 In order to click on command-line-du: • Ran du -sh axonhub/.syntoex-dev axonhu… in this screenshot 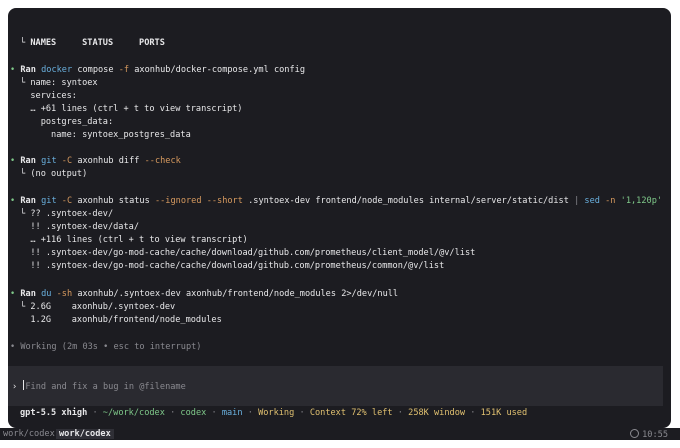, I will do `click(204, 294)`.